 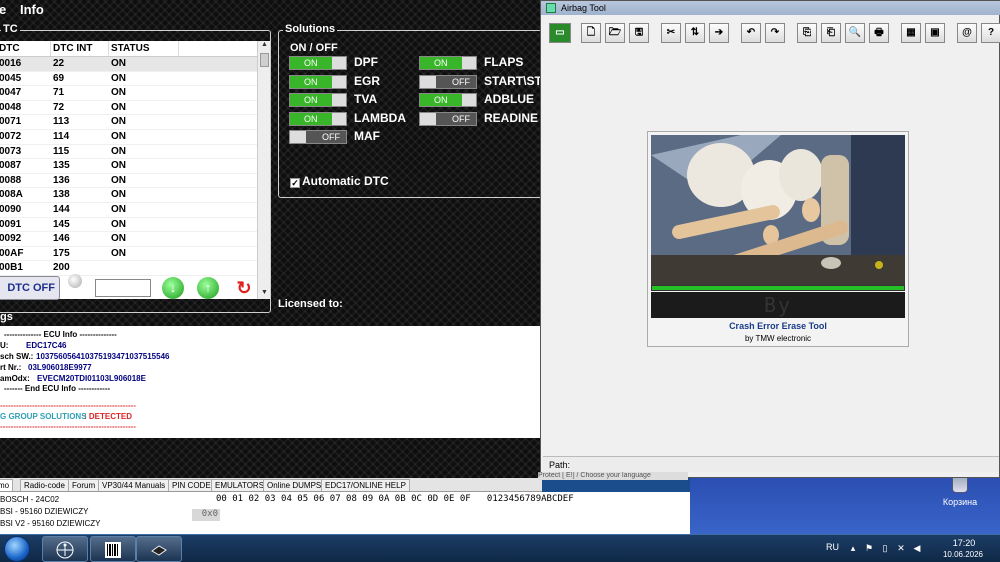 I want to click on dtc-table-row: 0088 136 ON, so click(x=132, y=181).